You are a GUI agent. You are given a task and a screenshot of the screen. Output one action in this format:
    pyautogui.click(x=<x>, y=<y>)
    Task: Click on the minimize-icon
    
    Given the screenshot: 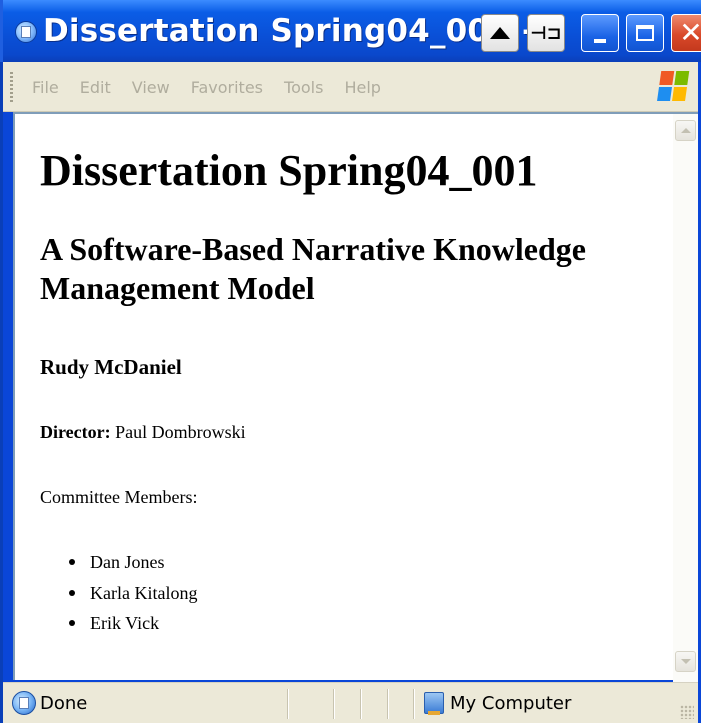 What is the action you would take?
    pyautogui.click(x=600, y=41)
    